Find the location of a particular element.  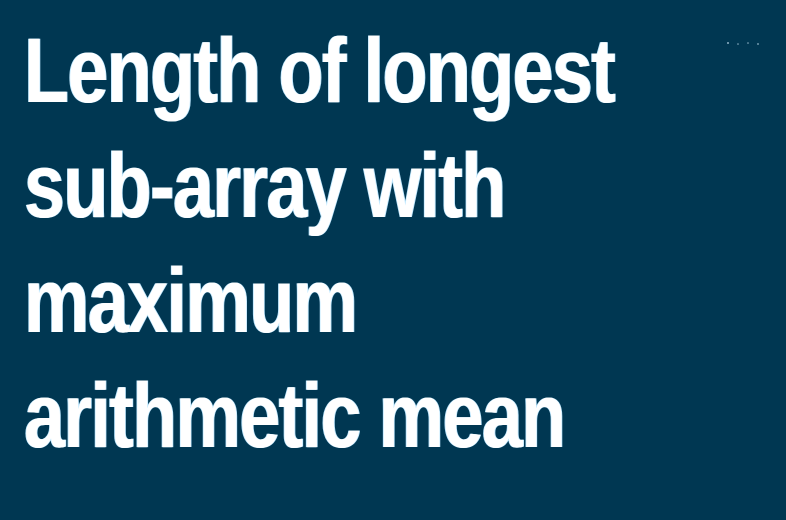

title-line-1: Length of longest is located at coordinates (320, 71).